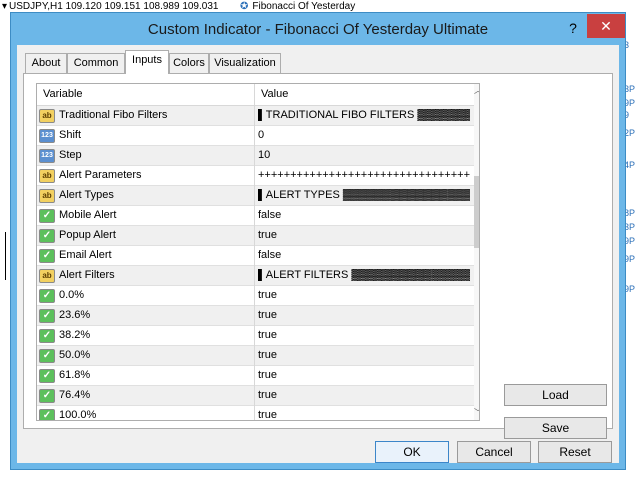  I want to click on variable-name: Alert Parameters, so click(100, 175).